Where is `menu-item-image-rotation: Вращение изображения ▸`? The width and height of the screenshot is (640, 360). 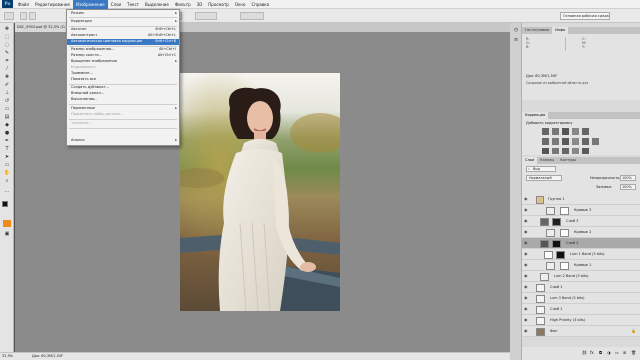 menu-item-image-rotation: Вращение изображения ▸ is located at coordinates (123, 62).